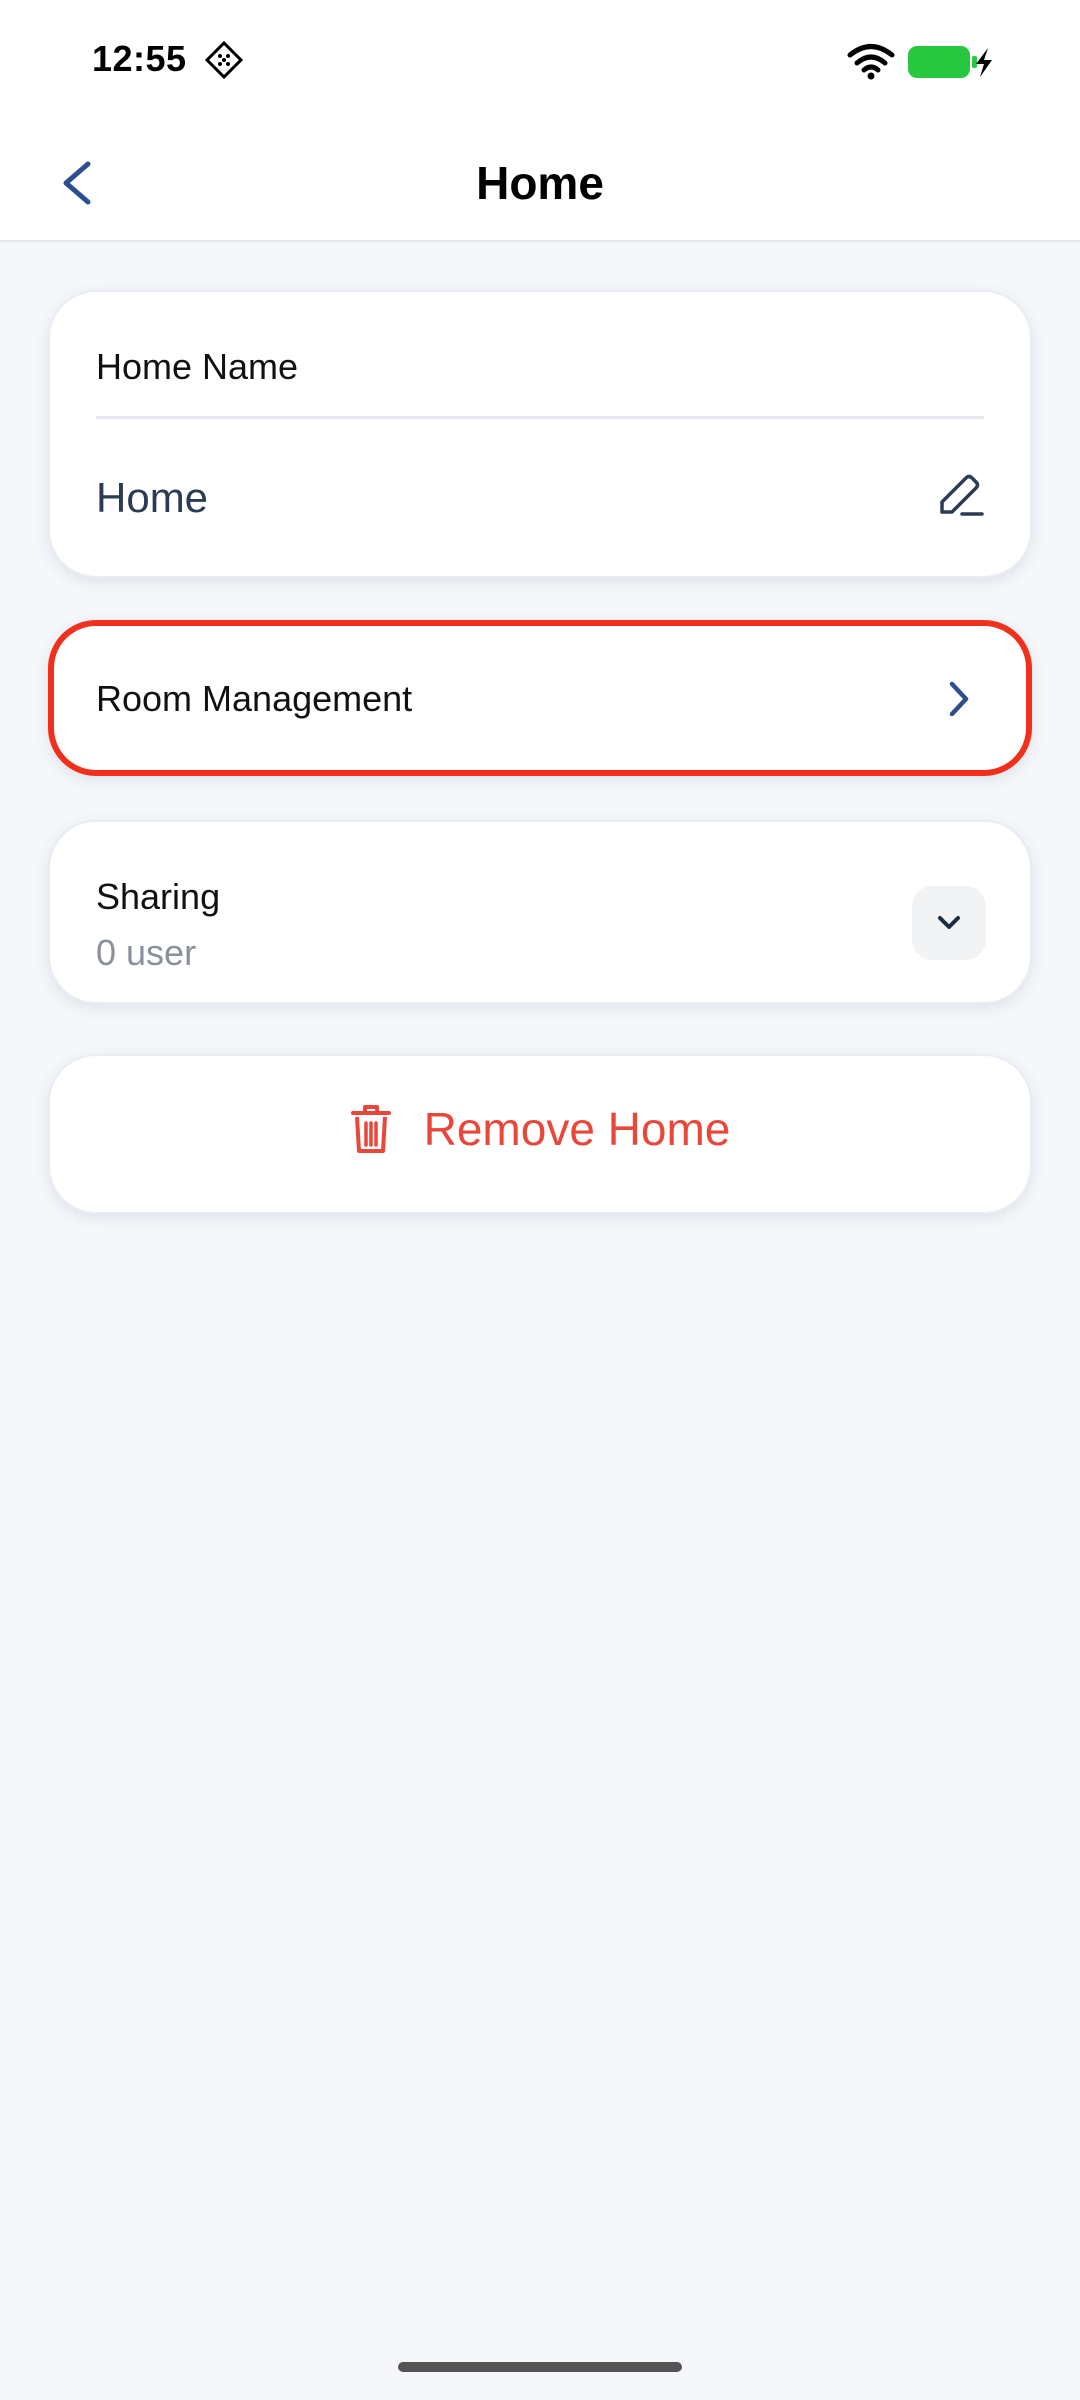  What do you see at coordinates (577, 1129) in the screenshot?
I see `remove-home-label: Remove Home` at bounding box center [577, 1129].